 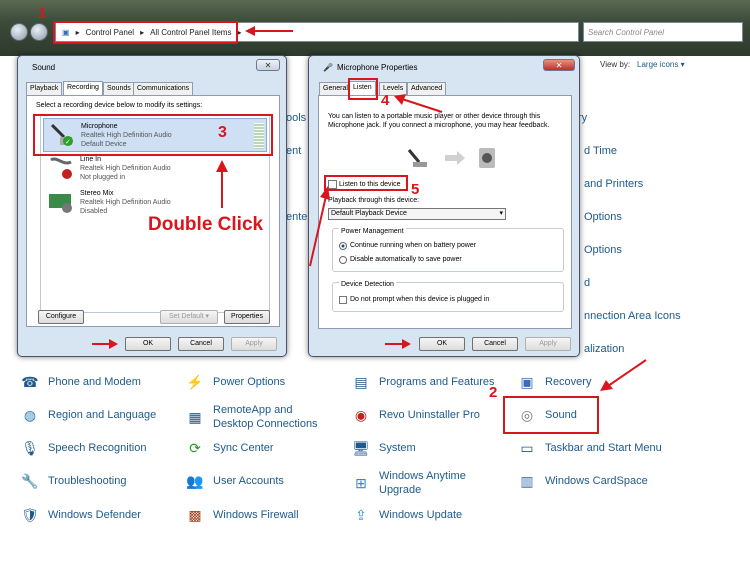 I want to click on cp-item-programs-features: ▤ Programs and Features, so click(x=422, y=382).